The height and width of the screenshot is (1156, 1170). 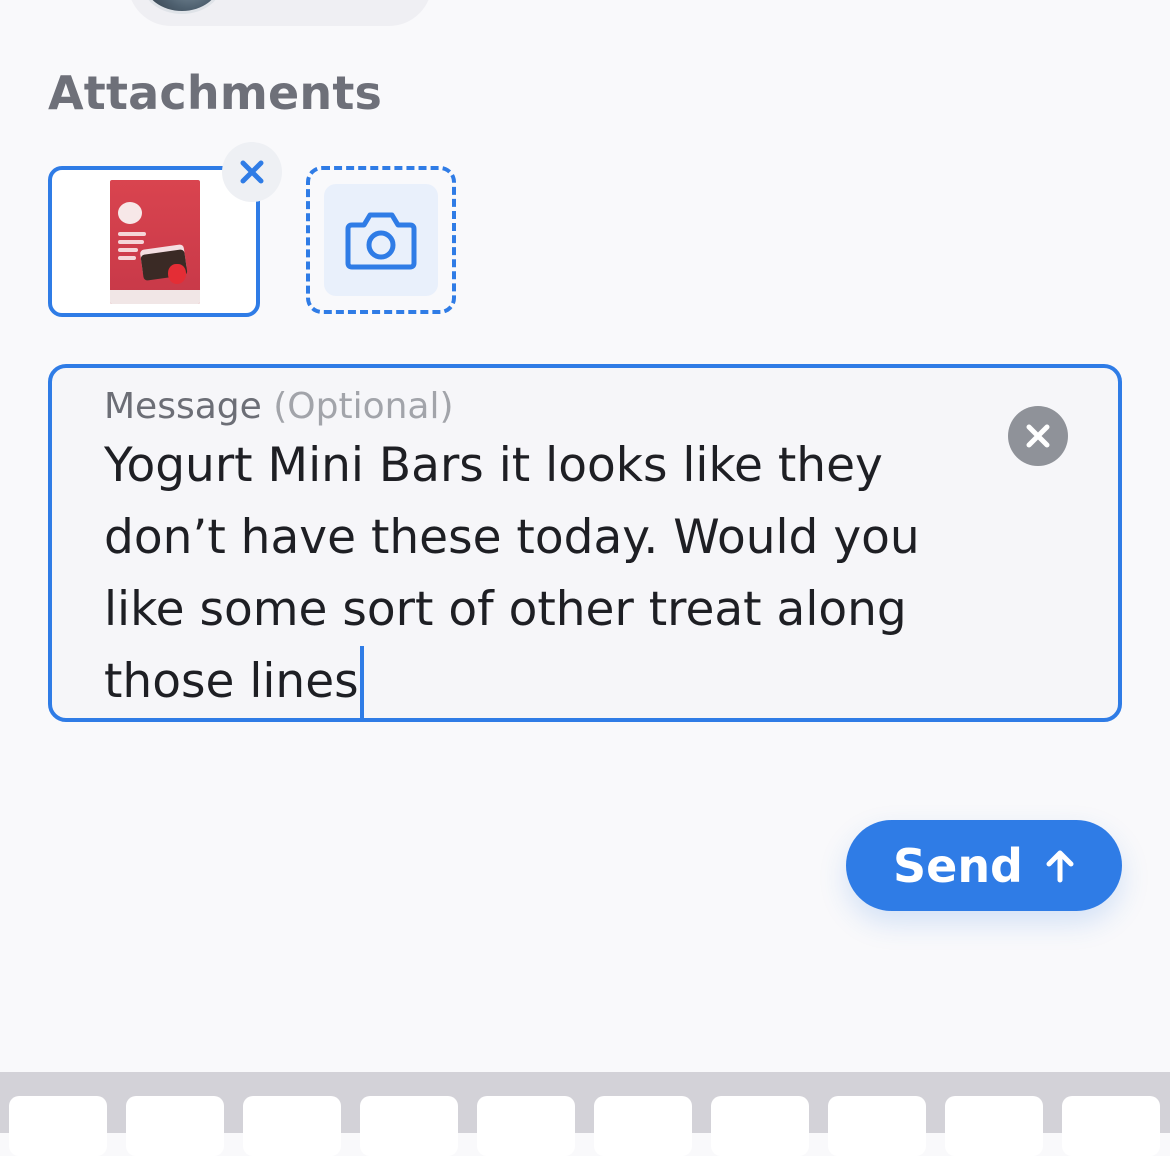 What do you see at coordinates (155, 242) in the screenshot?
I see `product-image` at bounding box center [155, 242].